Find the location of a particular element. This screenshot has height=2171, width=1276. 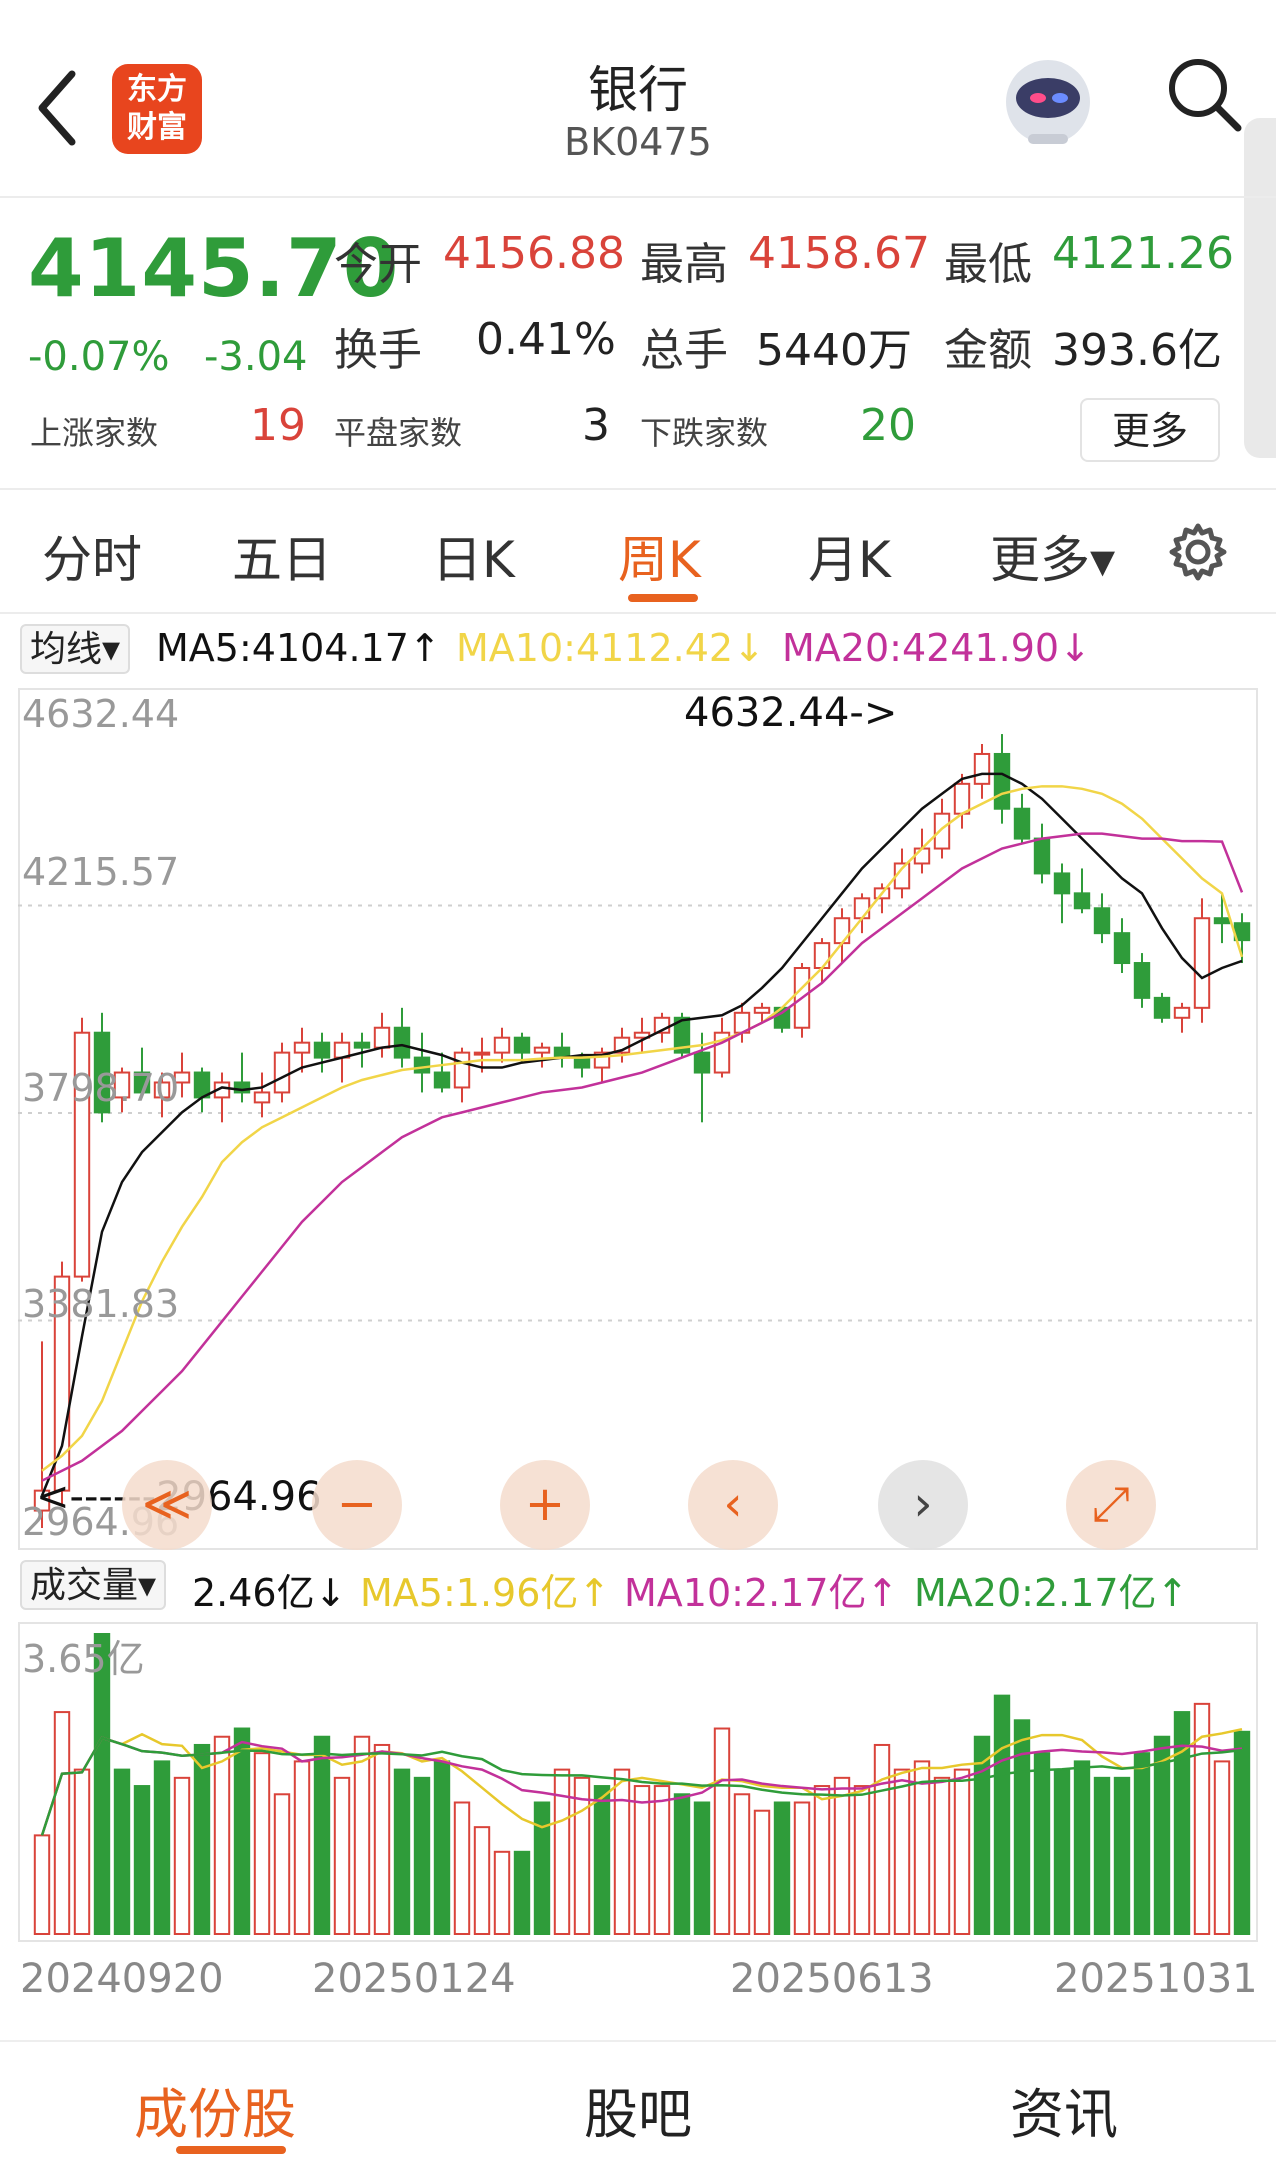

volume-value: 5440万 is located at coordinates (834, 350).